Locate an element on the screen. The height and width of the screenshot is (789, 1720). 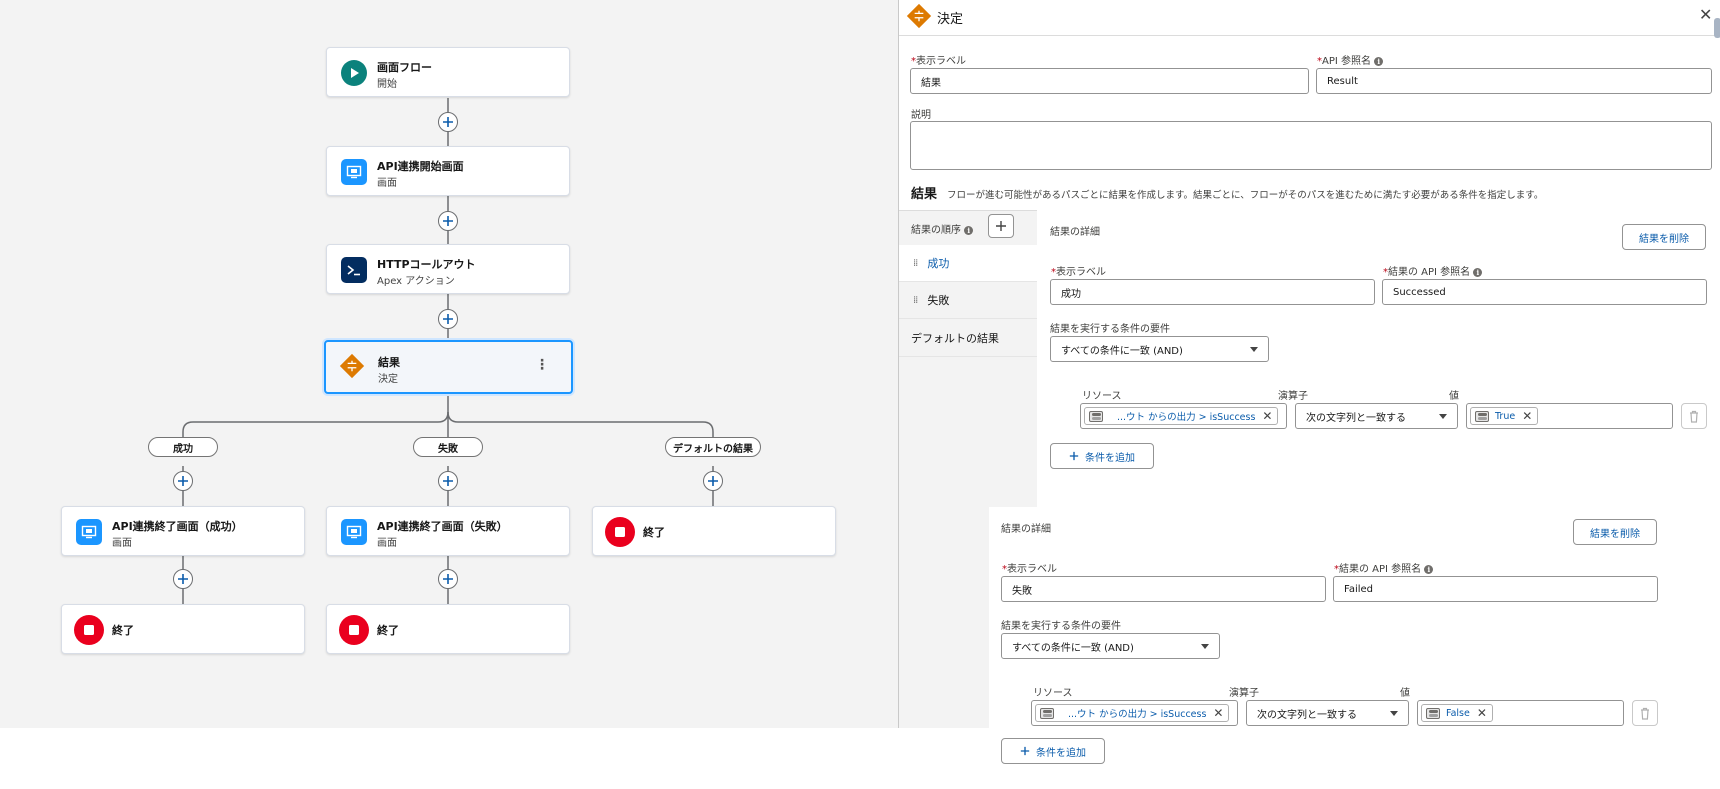
outcome-api-input: Failed is located at coordinates (1495, 589).